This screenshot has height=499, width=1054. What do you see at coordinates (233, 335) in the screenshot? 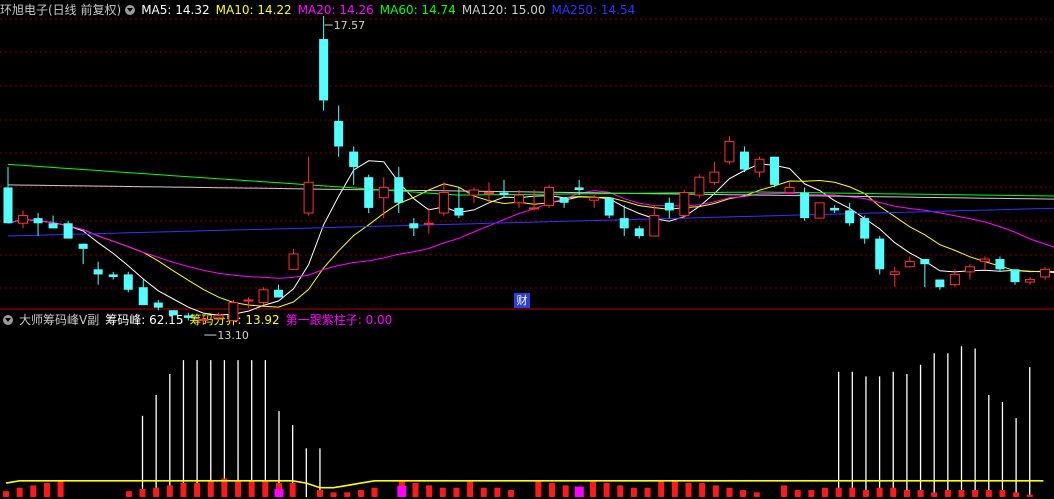
I see `low-price-label: 13.10` at bounding box center [233, 335].